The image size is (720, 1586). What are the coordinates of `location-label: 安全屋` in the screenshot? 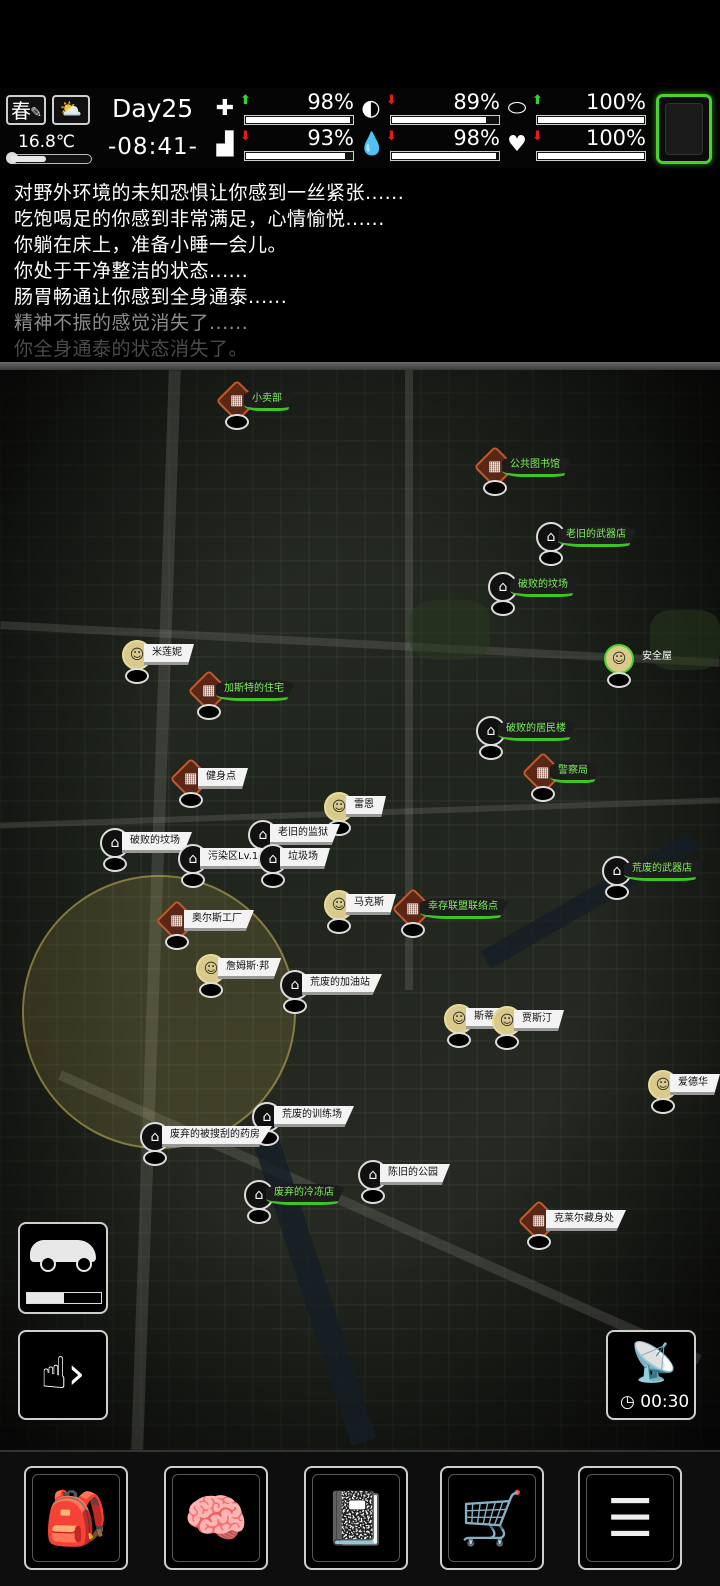 It's located at (657, 656).